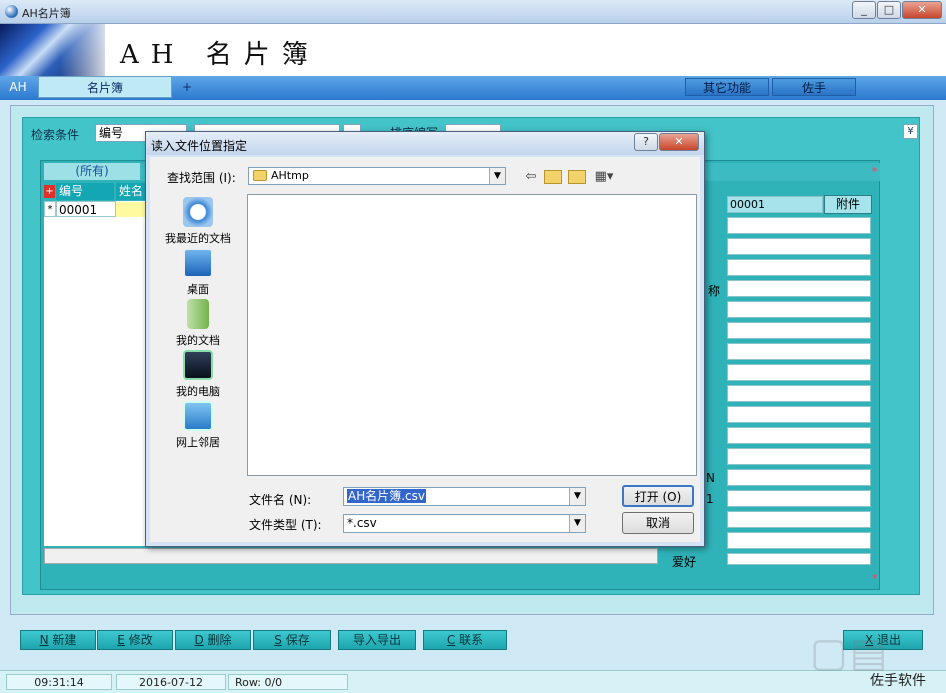  I want to click on add-row-icon: +, so click(49, 191).